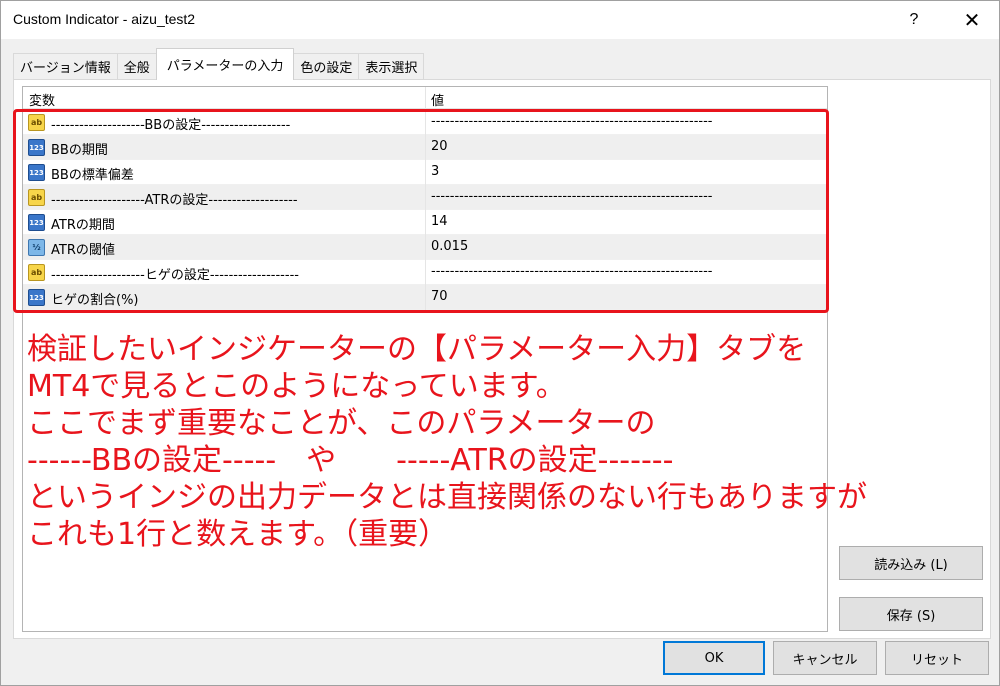 The width and height of the screenshot is (1000, 686). I want to click on annotation-line: というインジの出力データとは直接関係のない行もありますが, so click(447, 497).